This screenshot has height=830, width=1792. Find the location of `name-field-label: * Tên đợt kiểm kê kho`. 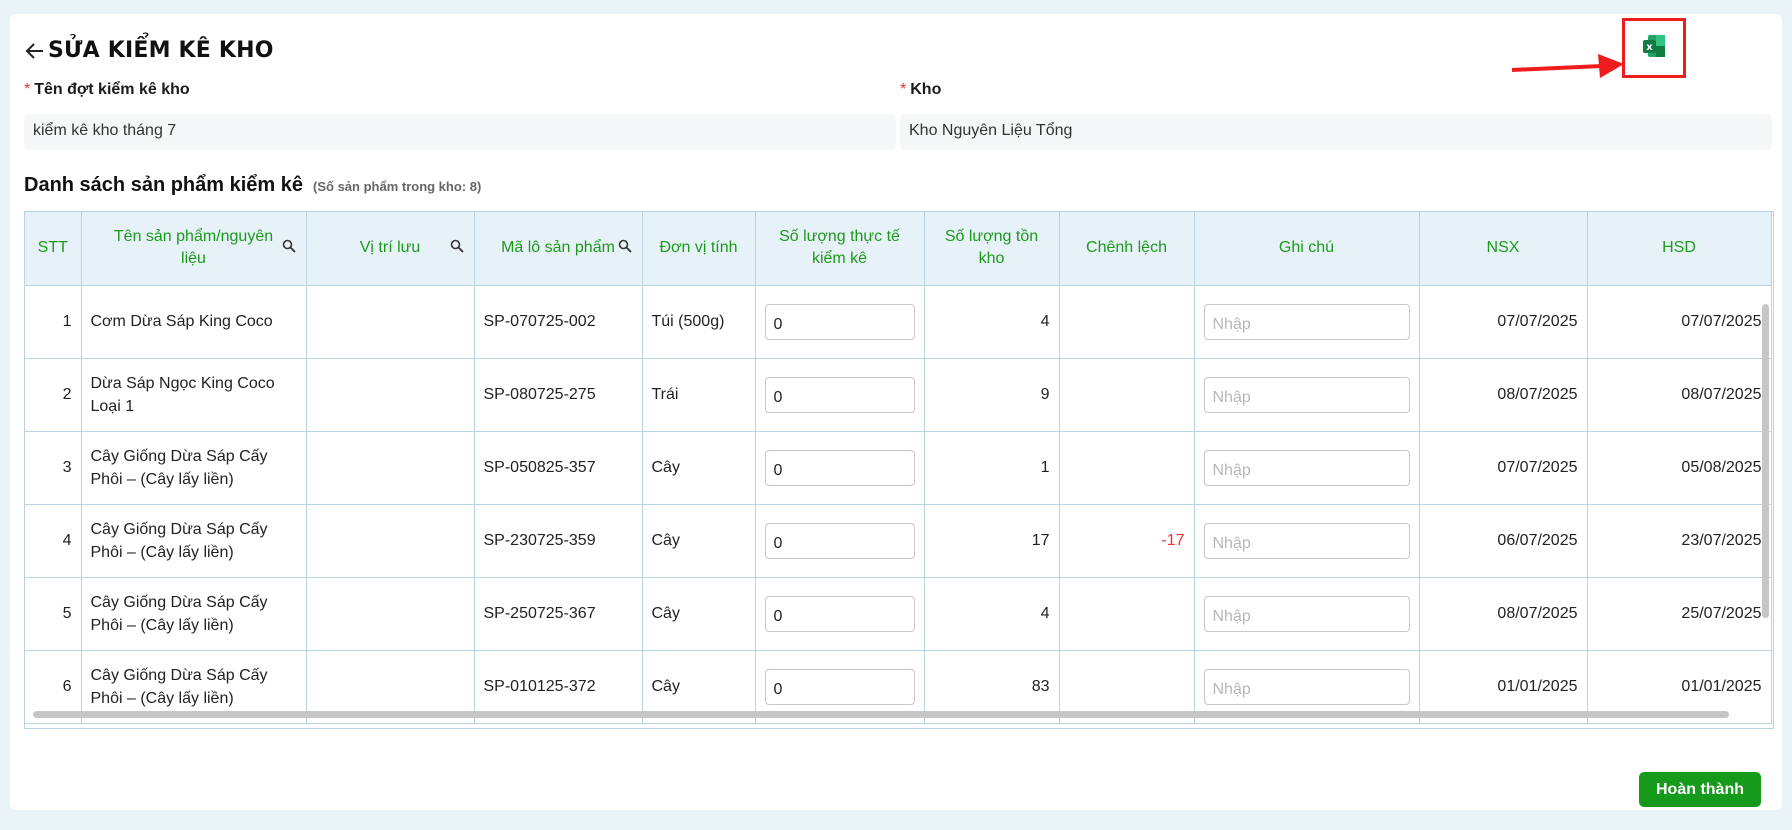

name-field-label: * Tên đợt kiểm kê kho is located at coordinates (107, 89).